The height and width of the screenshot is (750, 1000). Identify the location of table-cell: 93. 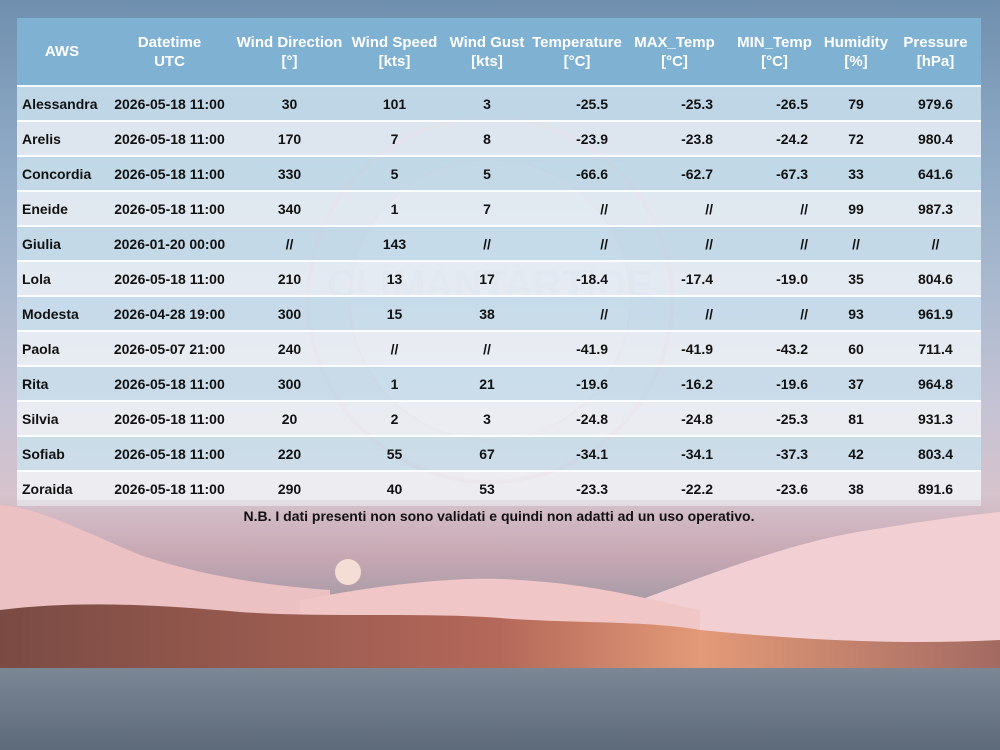
(856, 313).